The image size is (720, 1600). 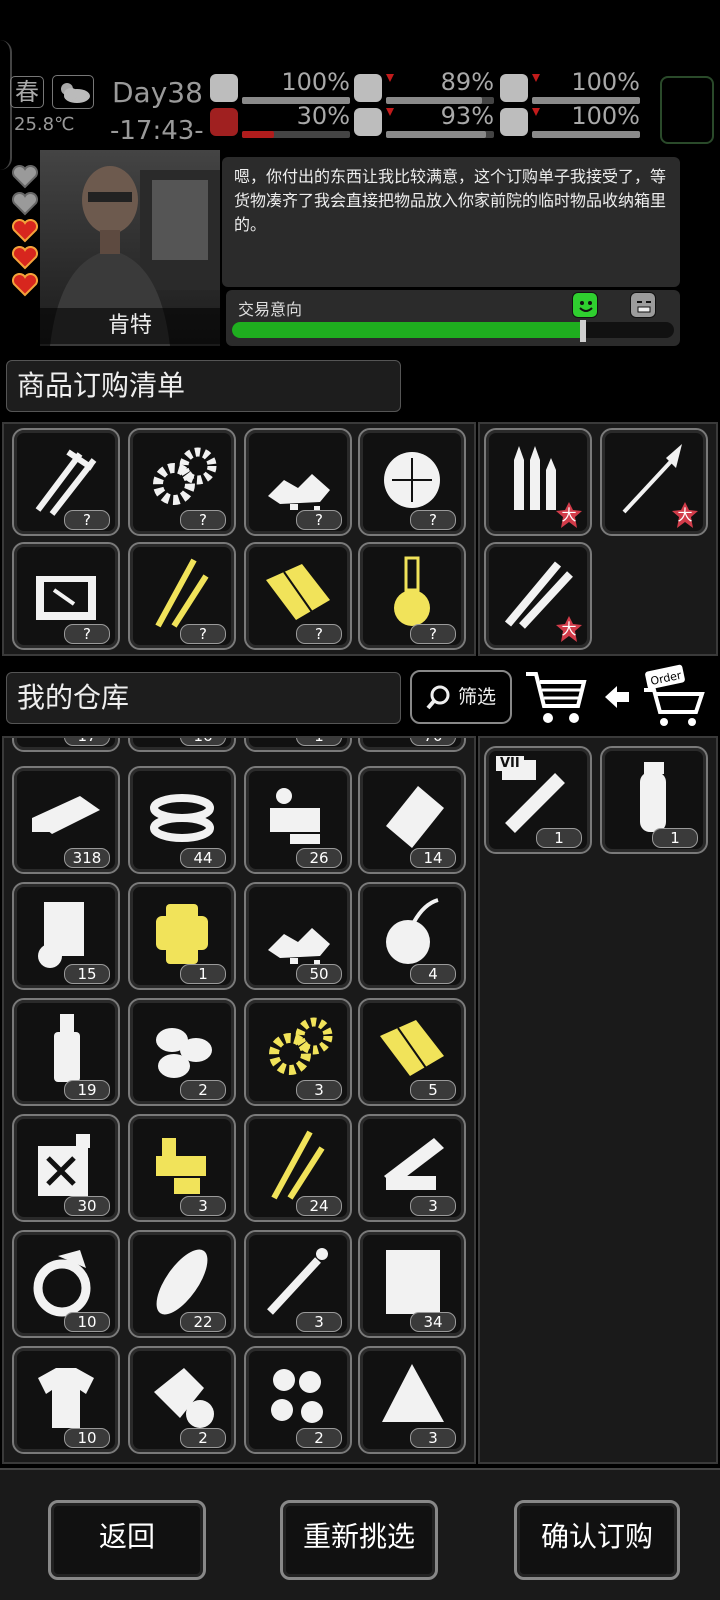 What do you see at coordinates (203, 858) in the screenshot?
I see `item-count: 44` at bounding box center [203, 858].